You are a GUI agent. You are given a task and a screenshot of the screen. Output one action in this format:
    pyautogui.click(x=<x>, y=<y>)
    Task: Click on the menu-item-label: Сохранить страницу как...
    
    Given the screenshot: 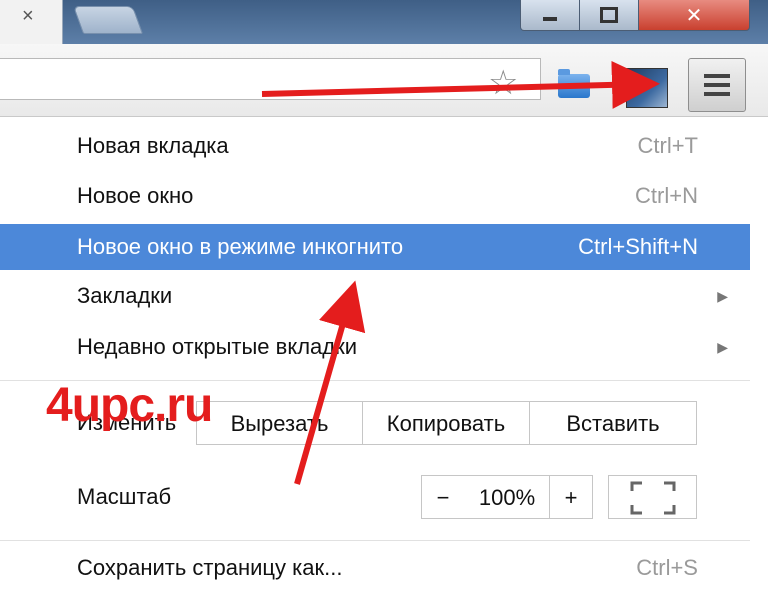 What is the action you would take?
    pyautogui.click(x=210, y=567)
    